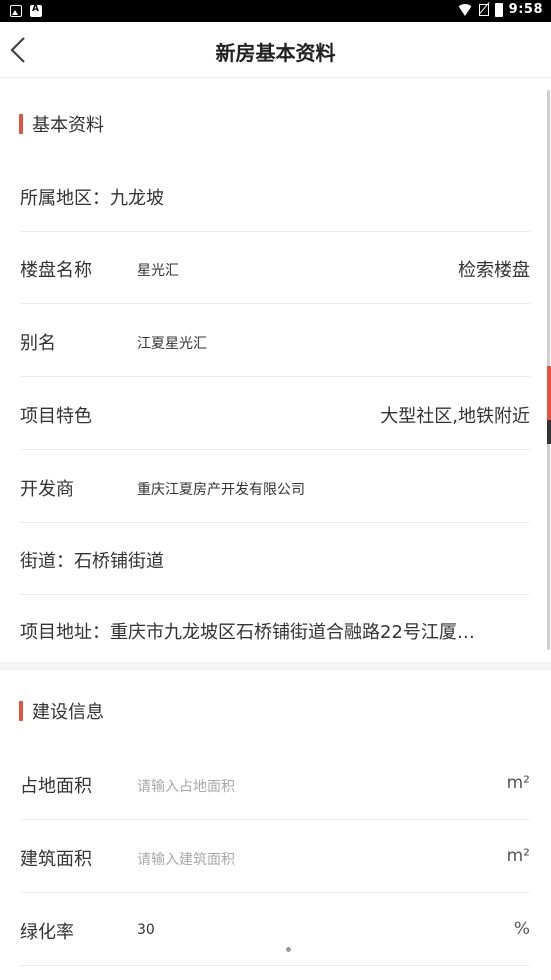  I want to click on estate-name-row: 楼盘名称 星光汇 检索楼盘, so click(275, 268).